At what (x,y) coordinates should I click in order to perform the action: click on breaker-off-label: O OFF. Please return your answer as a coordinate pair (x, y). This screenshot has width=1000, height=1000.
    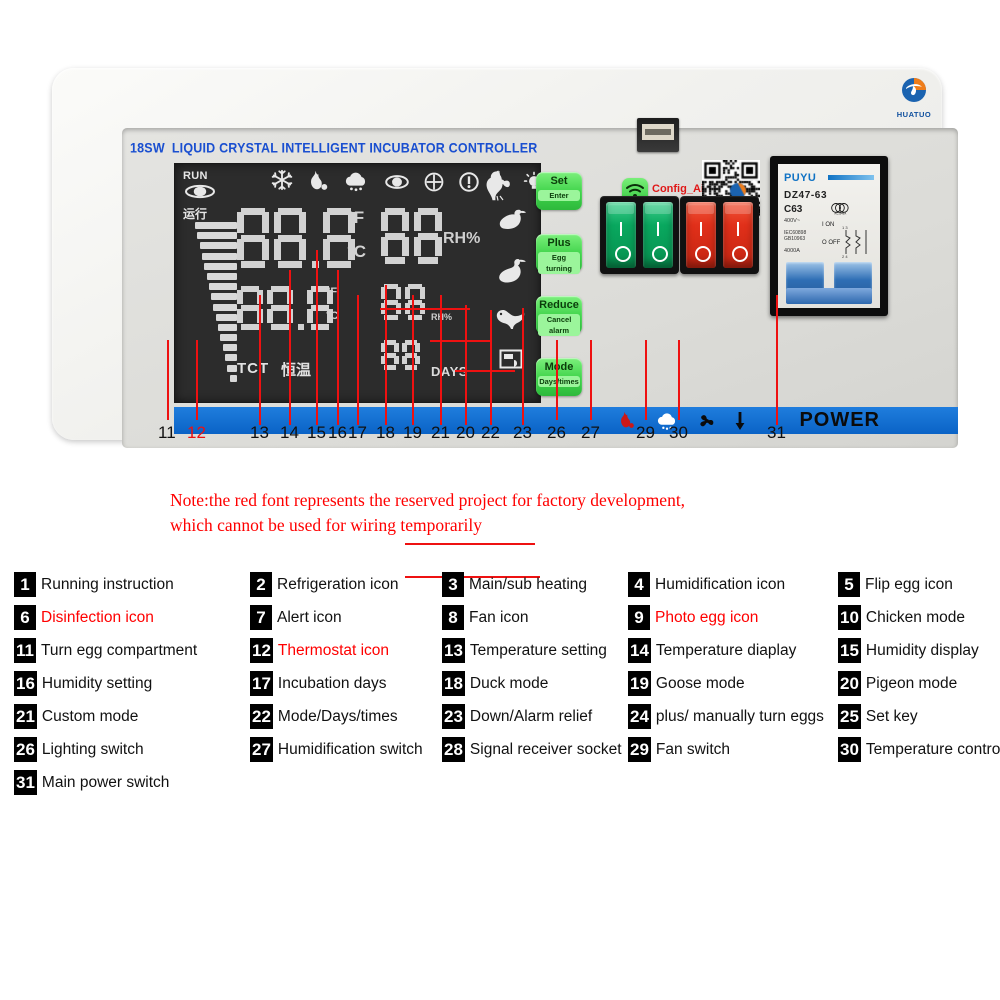
    Looking at the image, I should click on (831, 243).